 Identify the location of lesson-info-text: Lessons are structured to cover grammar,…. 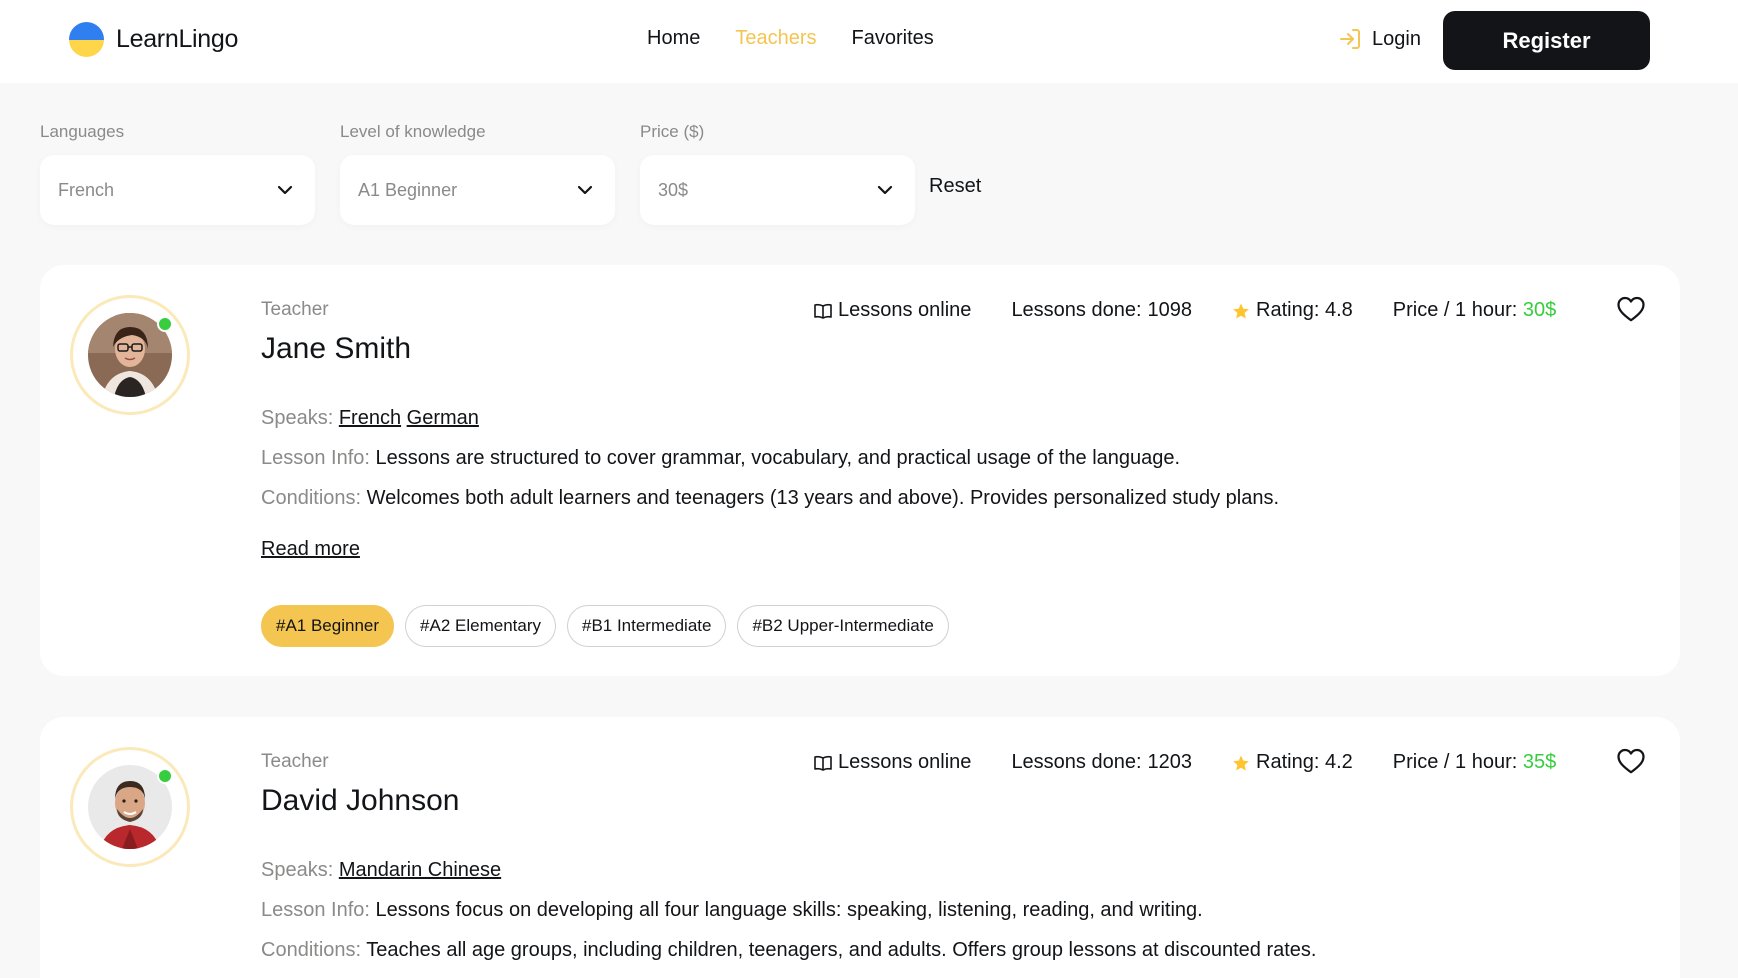
(778, 458).